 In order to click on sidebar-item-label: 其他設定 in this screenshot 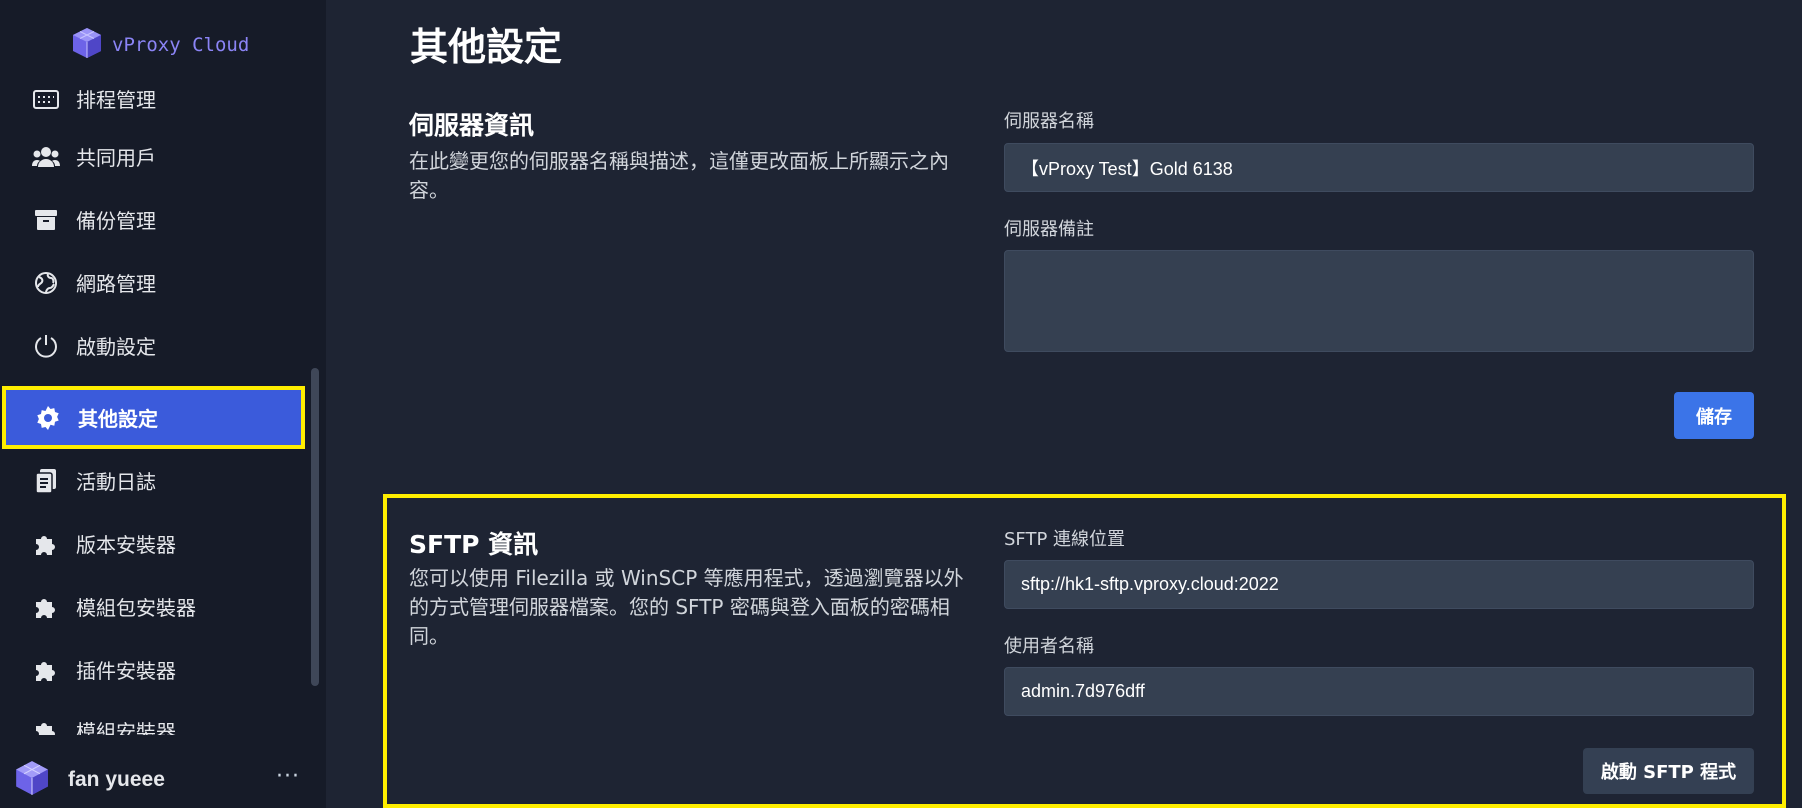, I will do `click(118, 419)`.